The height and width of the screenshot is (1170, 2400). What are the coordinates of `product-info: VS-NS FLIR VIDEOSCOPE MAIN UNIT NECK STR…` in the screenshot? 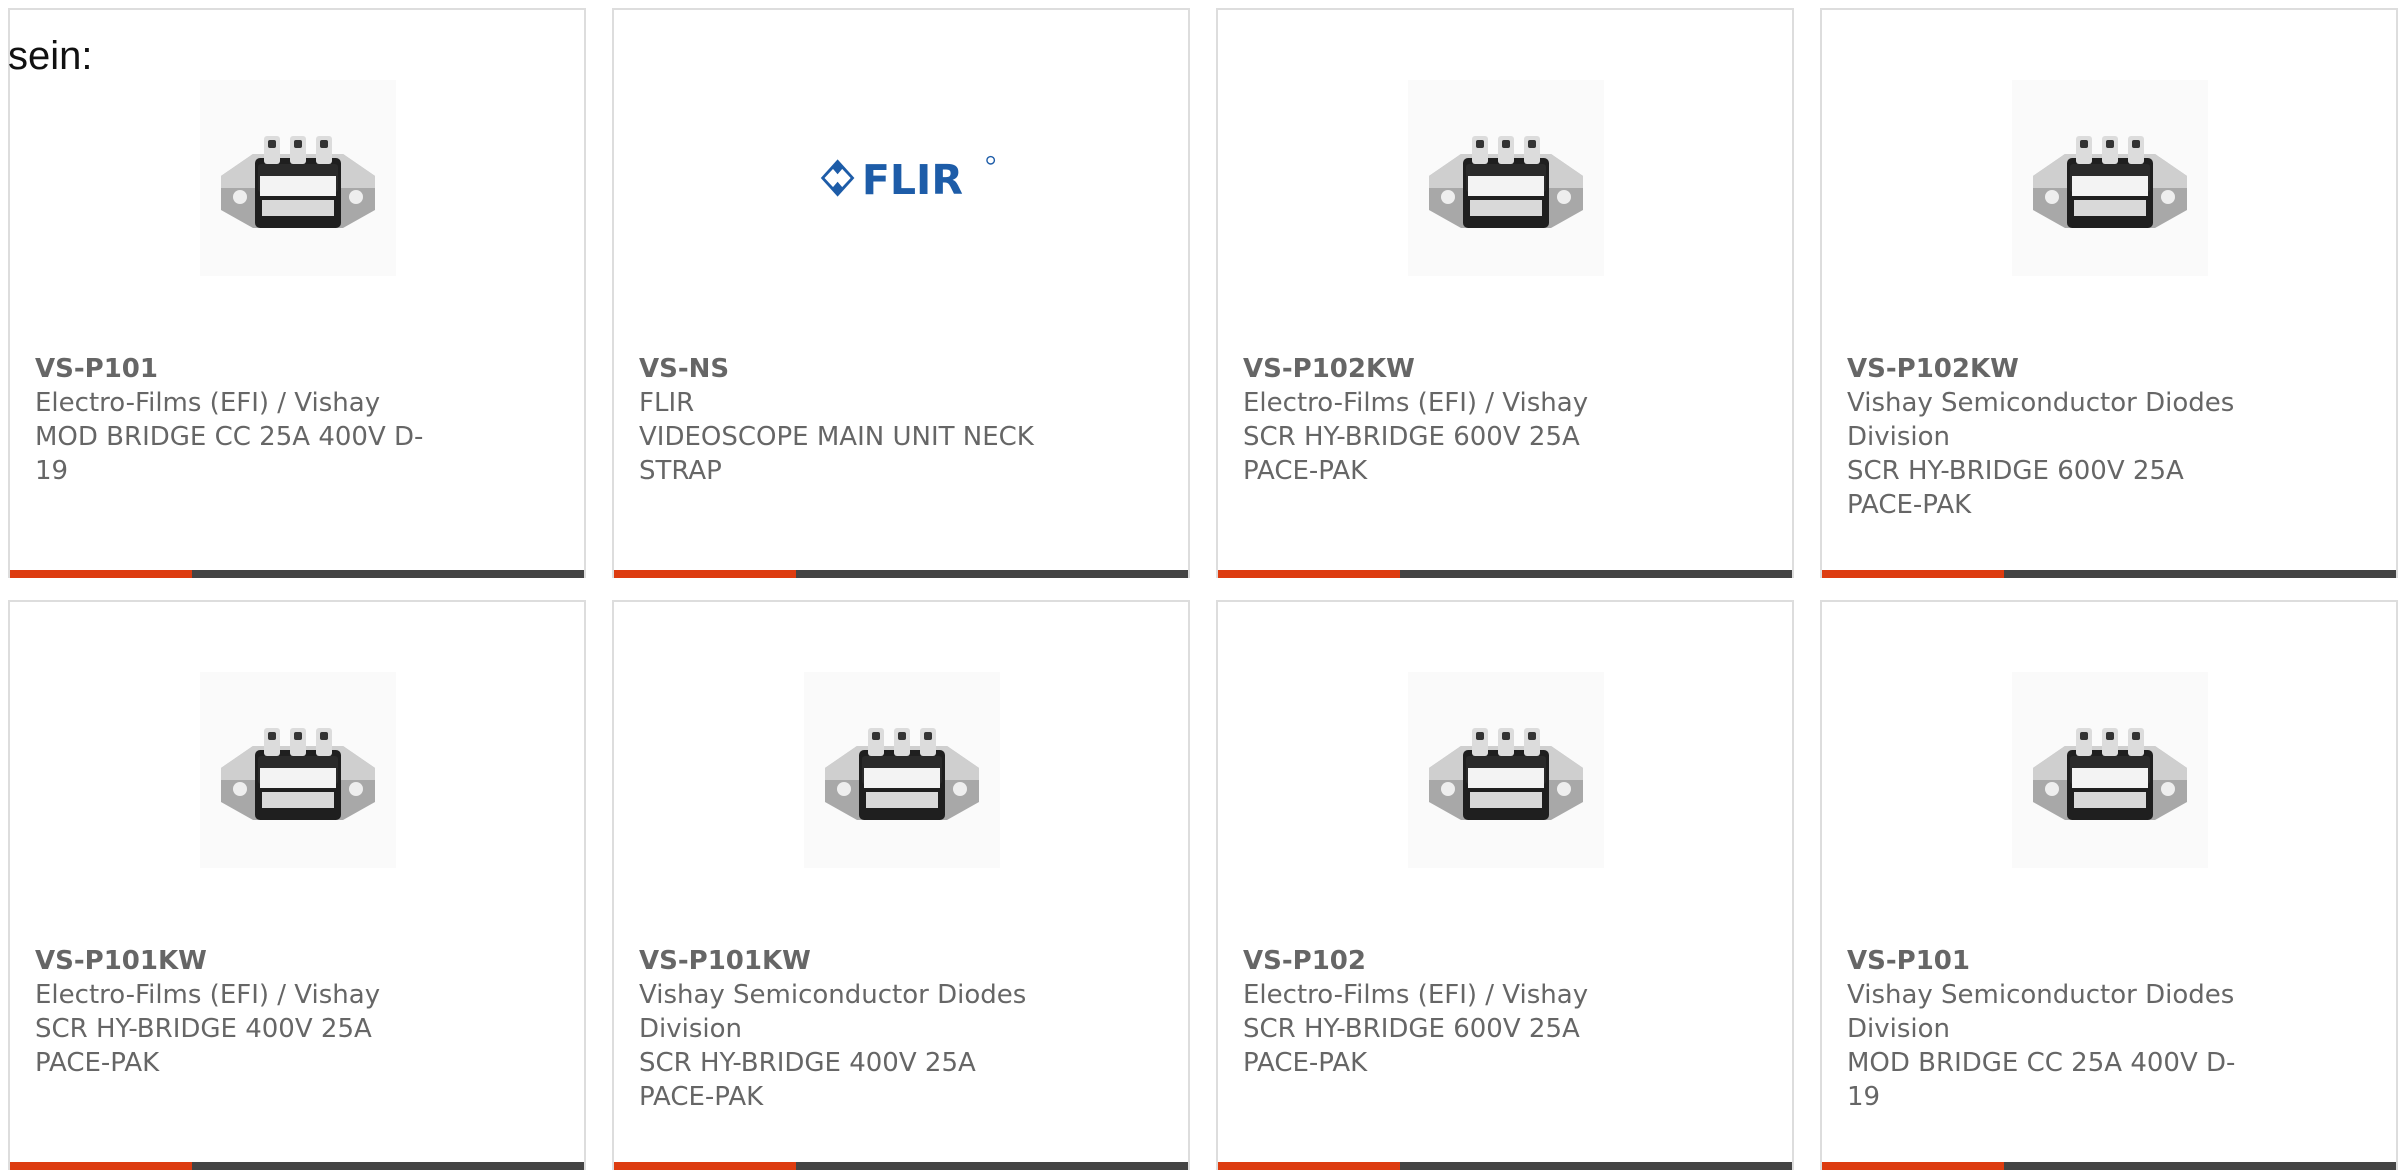 It's located at (849, 420).